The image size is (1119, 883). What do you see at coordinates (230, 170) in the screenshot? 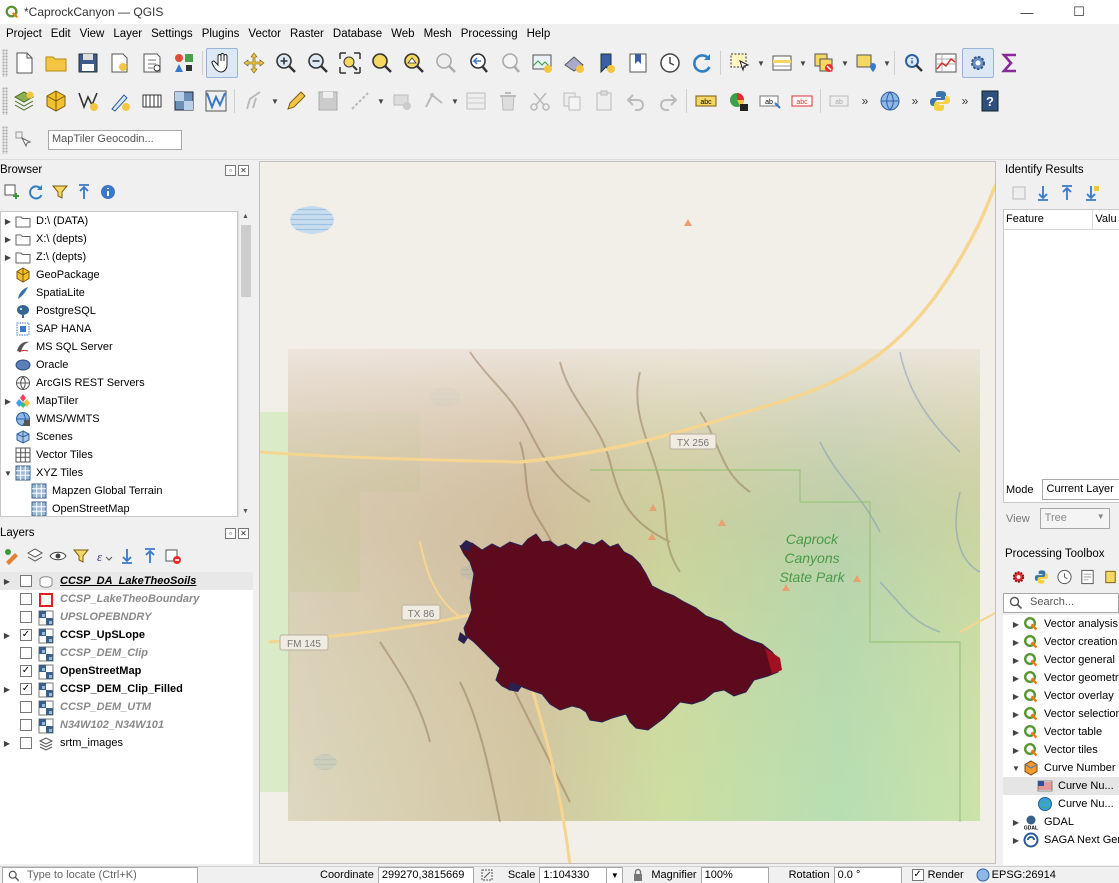
I see `float-panel-button: ▫` at bounding box center [230, 170].